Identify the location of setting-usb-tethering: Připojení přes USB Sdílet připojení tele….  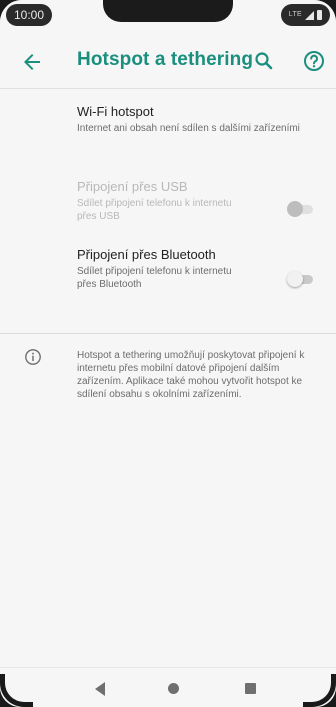
(168, 200).